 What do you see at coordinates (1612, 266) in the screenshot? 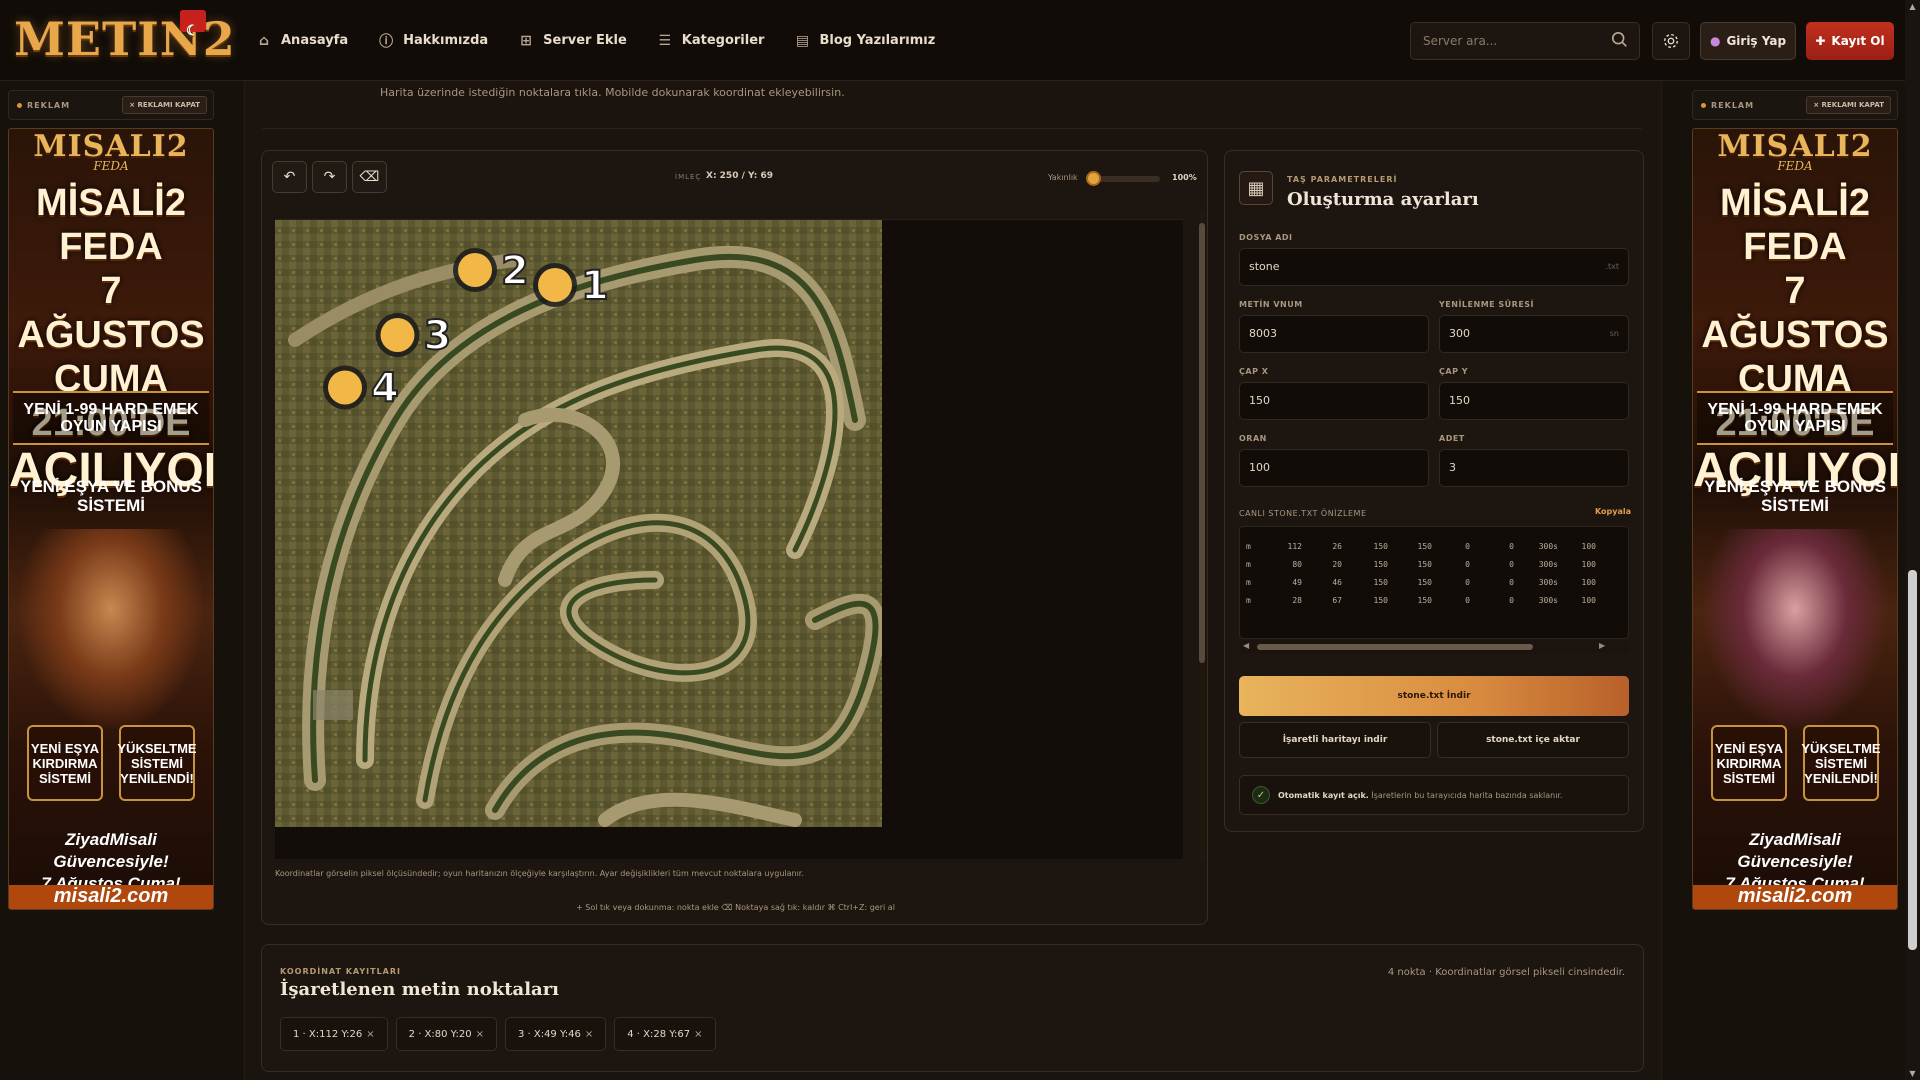
I see `file-extension: .txt` at bounding box center [1612, 266].